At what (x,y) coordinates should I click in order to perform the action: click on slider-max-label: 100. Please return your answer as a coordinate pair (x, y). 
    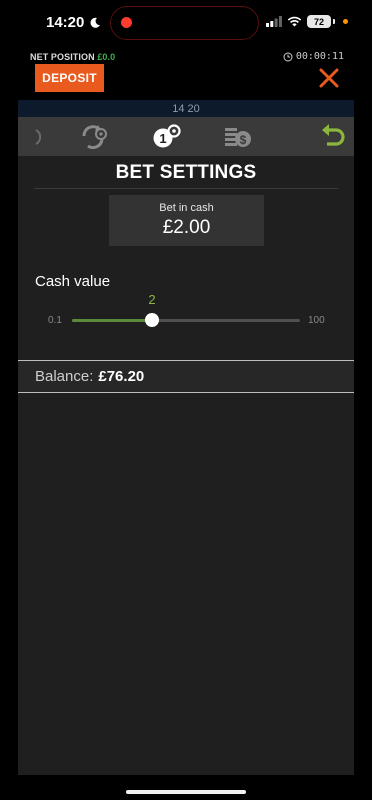
    Looking at the image, I should click on (316, 320).